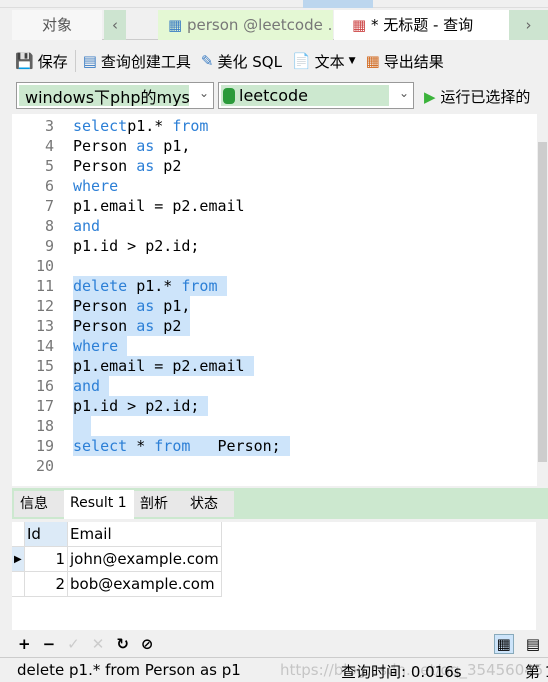  What do you see at coordinates (89, 61) in the screenshot?
I see `query-builder-icon: ▤` at bounding box center [89, 61].